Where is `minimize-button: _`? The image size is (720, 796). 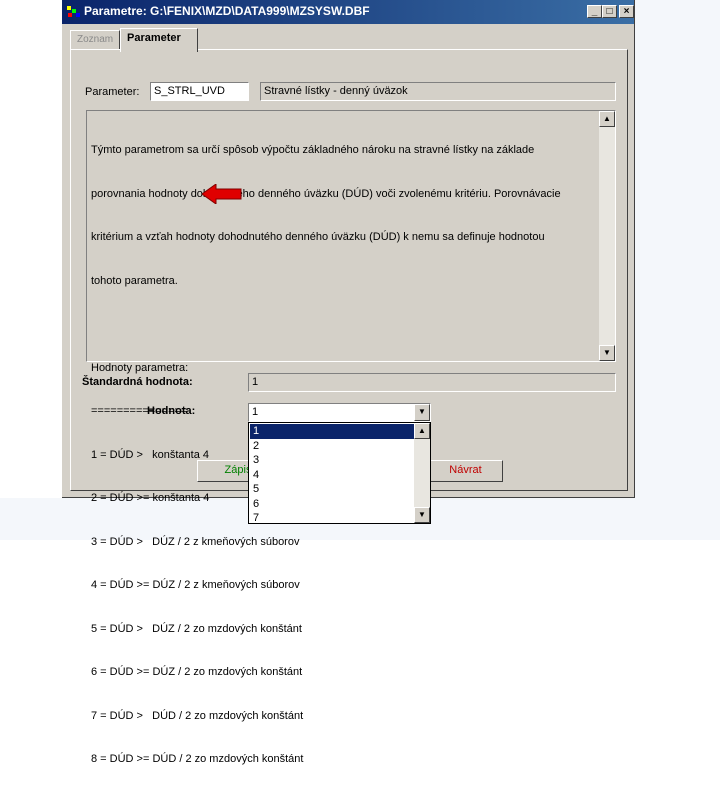 minimize-button: _ is located at coordinates (594, 11).